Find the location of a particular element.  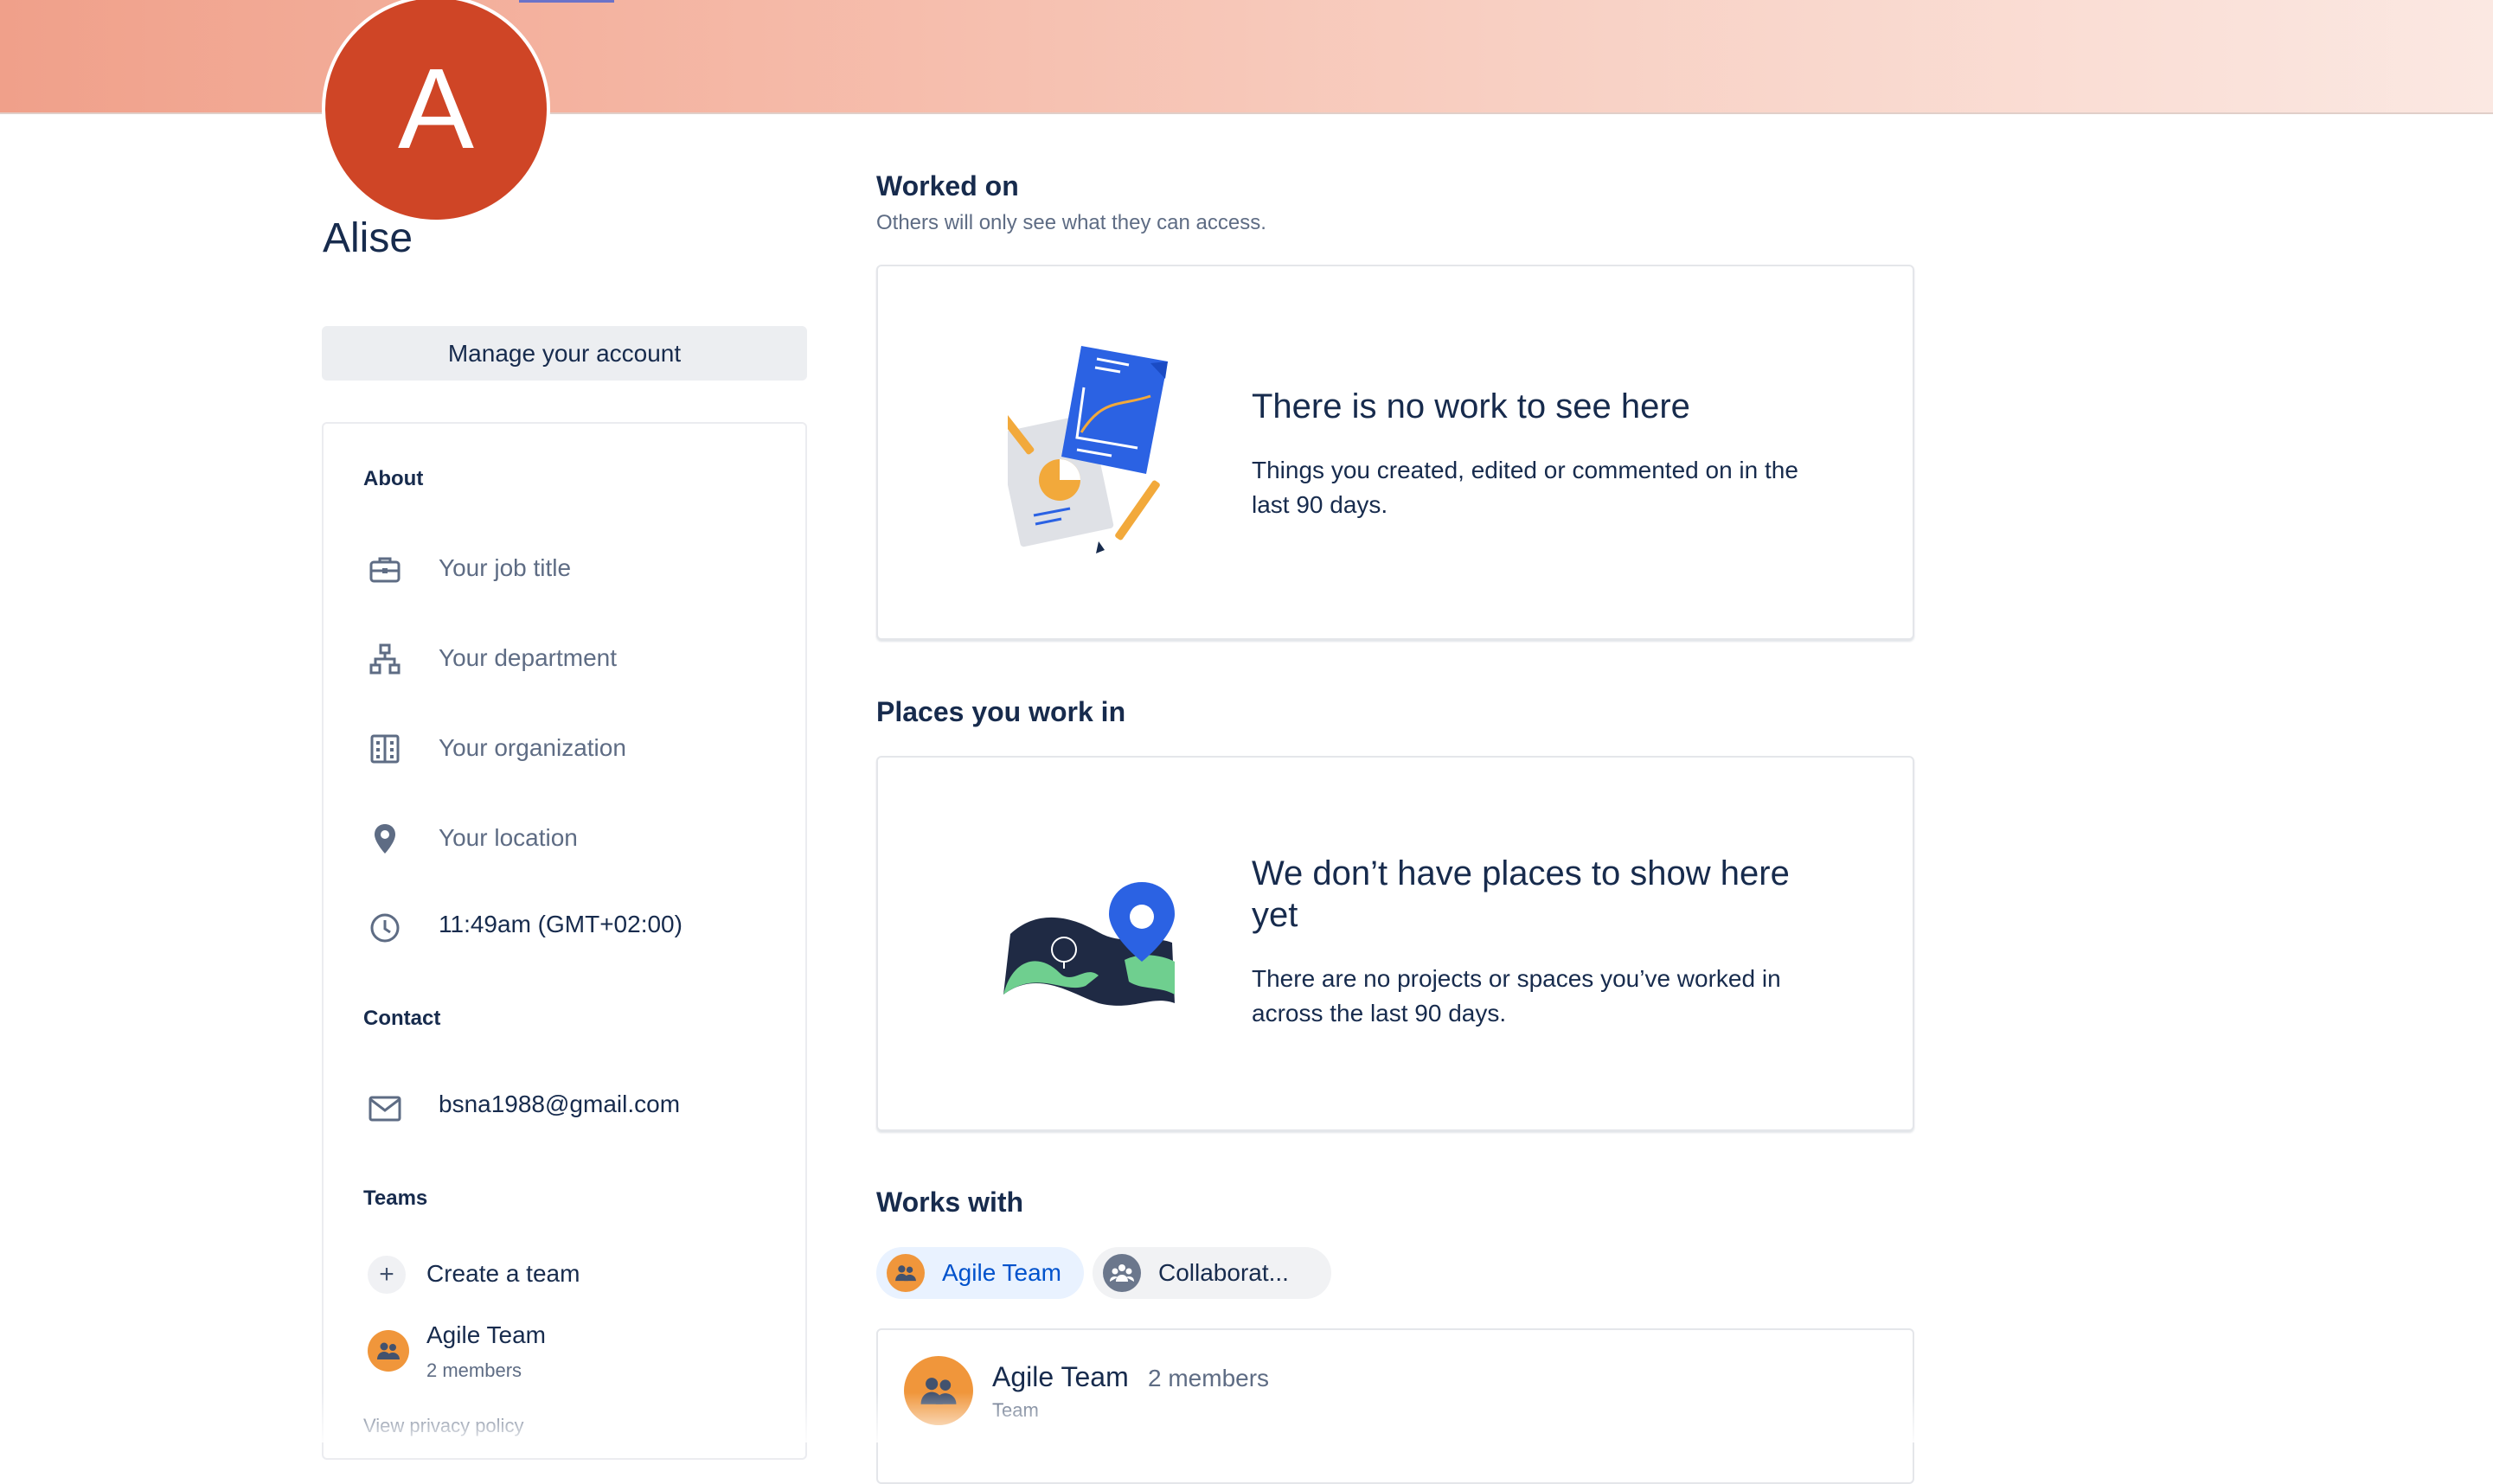

department-field: Your department is located at coordinates (528, 658).